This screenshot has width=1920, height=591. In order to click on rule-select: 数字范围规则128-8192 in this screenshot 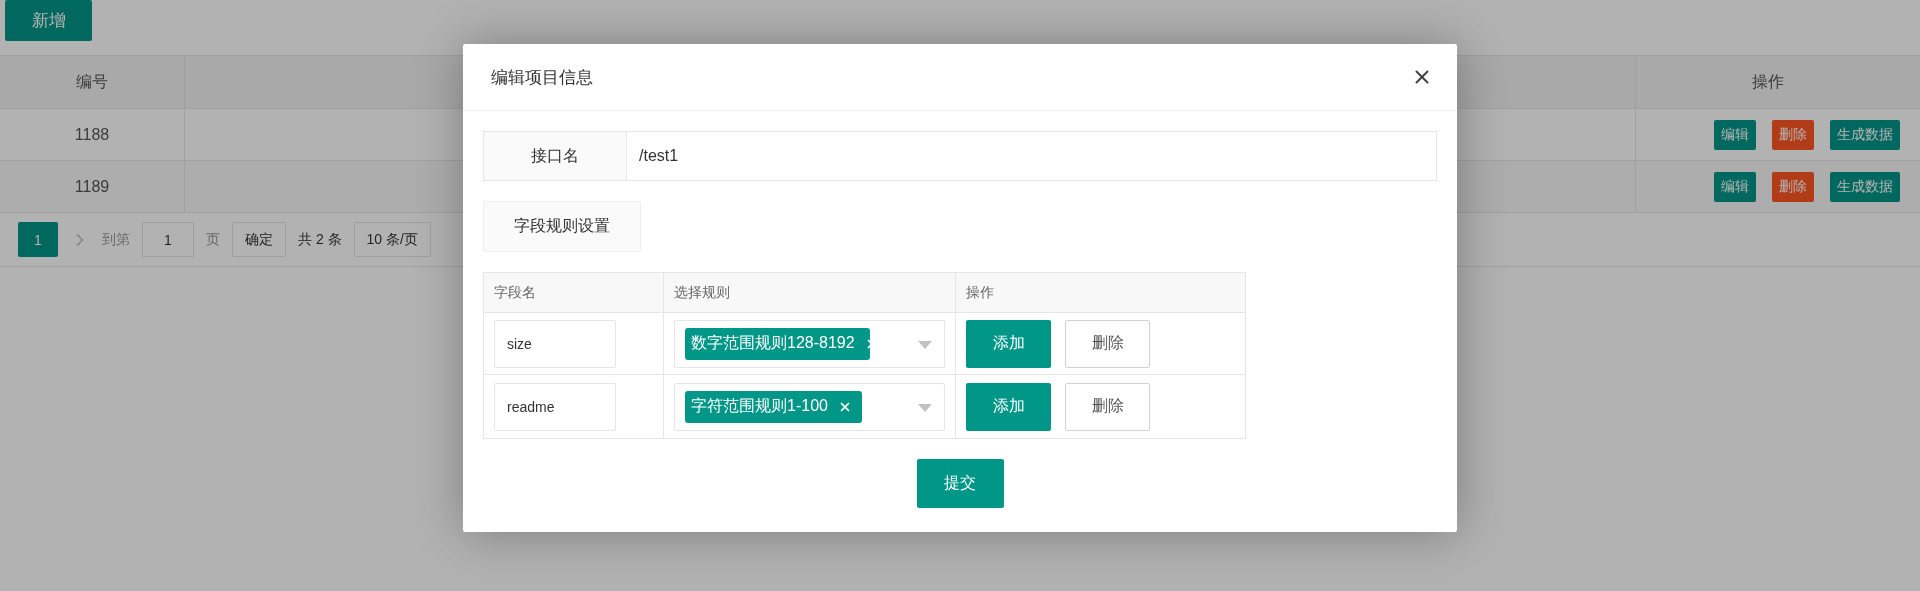, I will do `click(809, 343)`.